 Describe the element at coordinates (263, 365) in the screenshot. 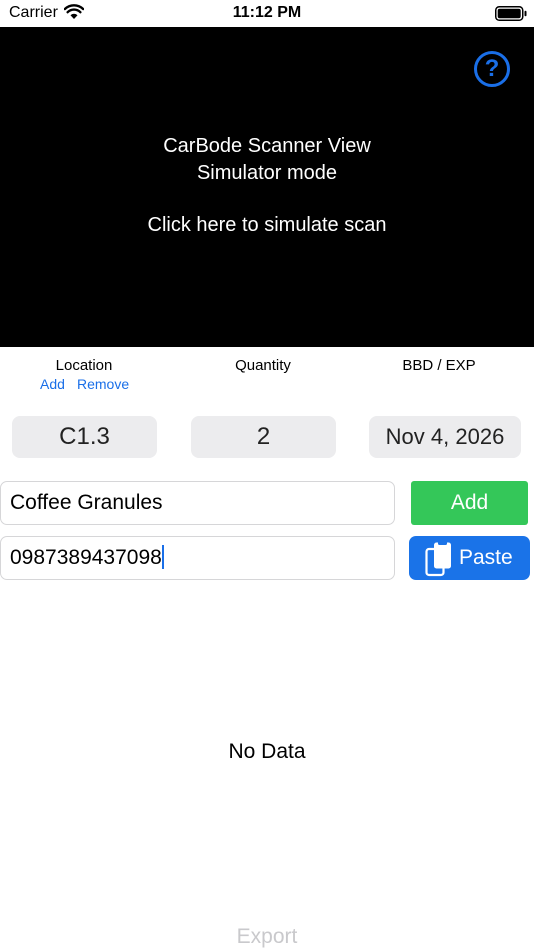

I see `quantity-label: Quantity` at that location.